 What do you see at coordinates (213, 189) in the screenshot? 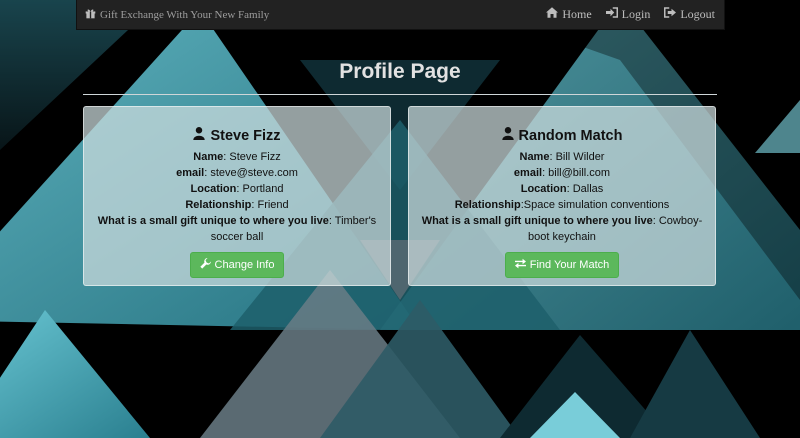
I see `profile-location-label: Location` at bounding box center [213, 189].